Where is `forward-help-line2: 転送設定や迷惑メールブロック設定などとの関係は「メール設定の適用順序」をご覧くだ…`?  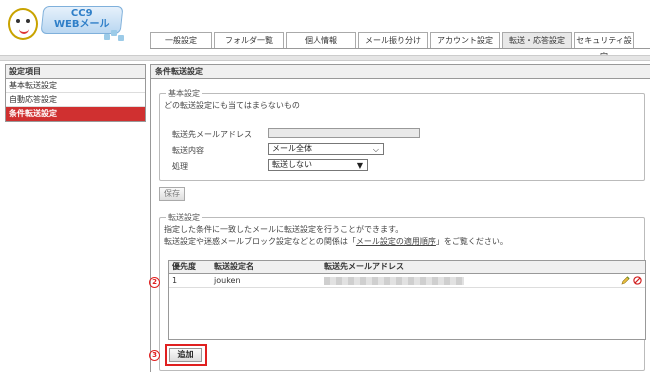
forward-help-line2: 転送設定や迷惑メールブロック設定などとの関係は「メール設定の適用順序」をご覧くだ… is located at coordinates (336, 241).